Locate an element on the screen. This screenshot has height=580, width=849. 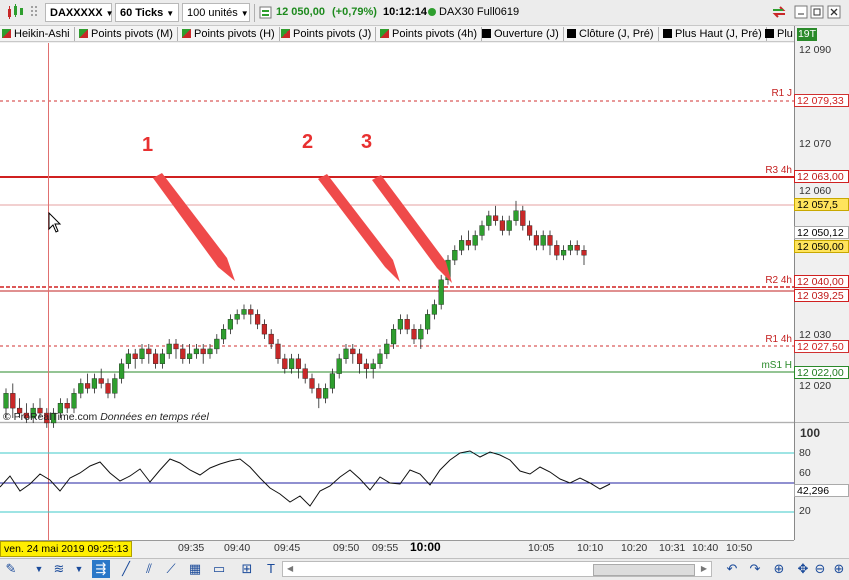
maximize-icon is located at coordinates (817, 12).